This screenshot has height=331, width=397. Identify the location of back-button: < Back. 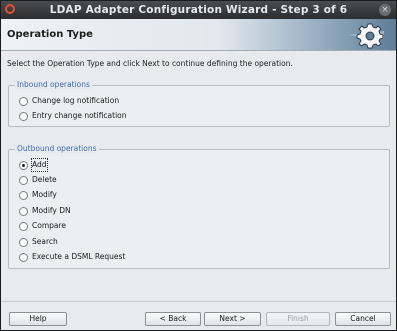
(173, 319).